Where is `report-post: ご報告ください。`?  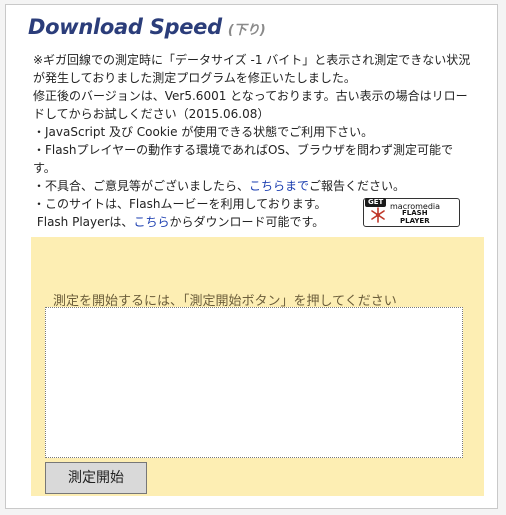
report-post: ご報告ください。 is located at coordinates (357, 186).